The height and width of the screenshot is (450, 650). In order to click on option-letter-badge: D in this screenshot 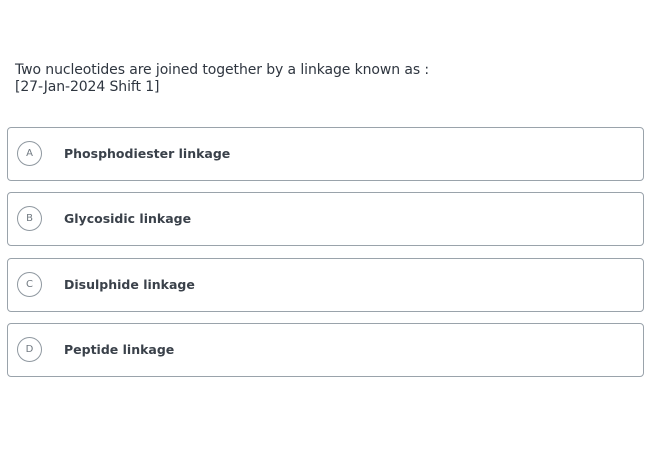, I will do `click(29, 349)`.